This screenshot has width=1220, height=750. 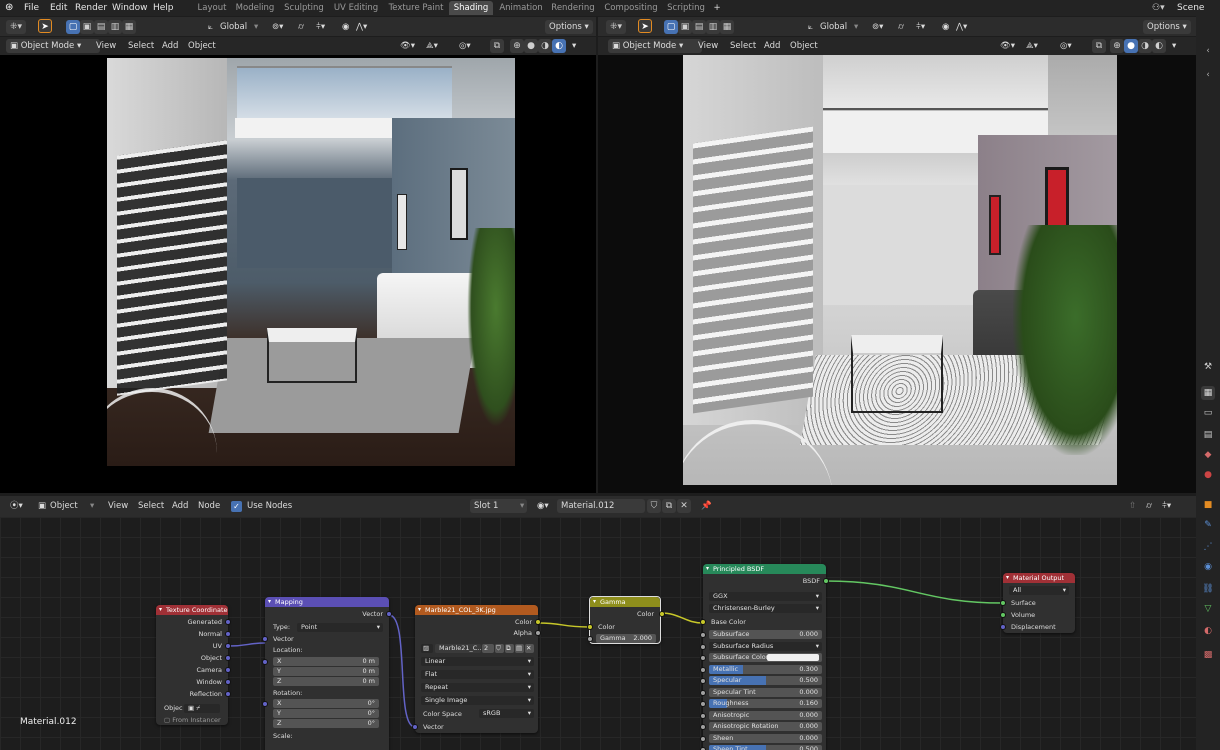 What do you see at coordinates (804, 46) in the screenshot?
I see `menu-object: Object` at bounding box center [804, 46].